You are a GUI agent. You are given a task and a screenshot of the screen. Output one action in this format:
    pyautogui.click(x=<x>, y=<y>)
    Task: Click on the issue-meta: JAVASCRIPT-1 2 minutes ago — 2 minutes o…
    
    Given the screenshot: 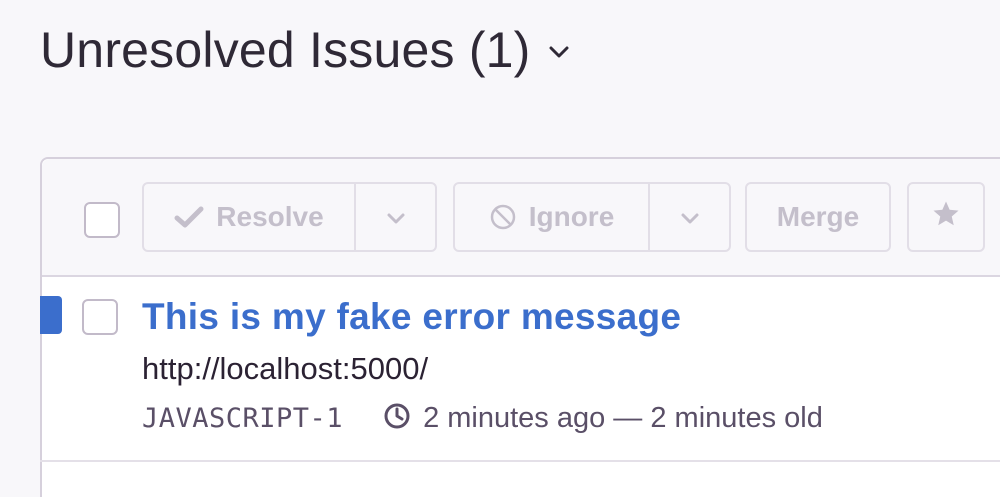 What is the action you would take?
    pyautogui.click(x=482, y=418)
    